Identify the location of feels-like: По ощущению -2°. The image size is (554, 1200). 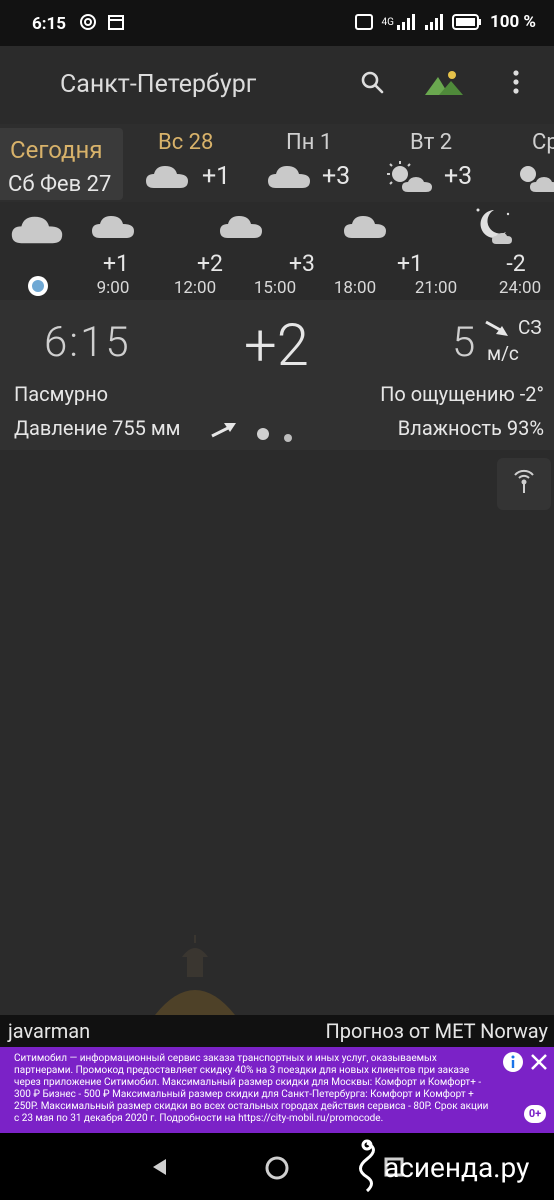
(462, 394).